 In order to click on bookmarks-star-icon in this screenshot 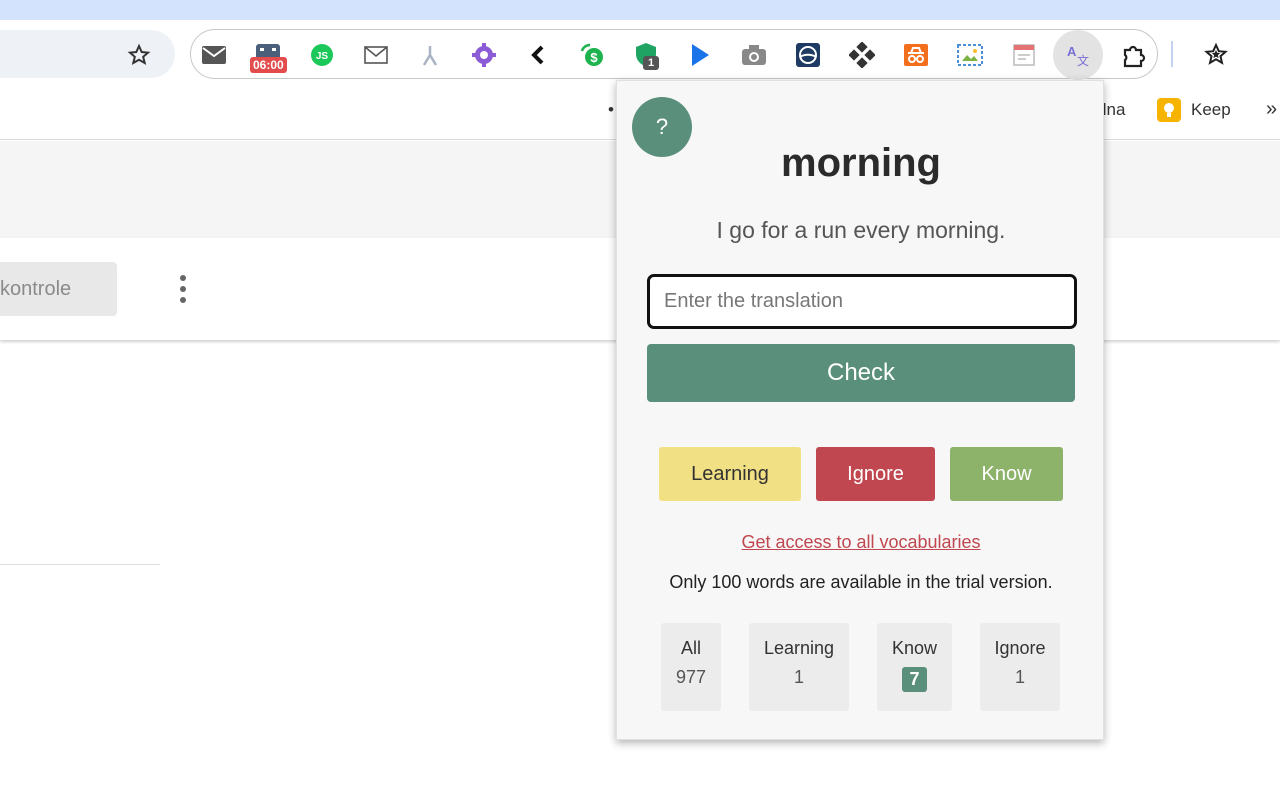, I will do `click(1216, 55)`.